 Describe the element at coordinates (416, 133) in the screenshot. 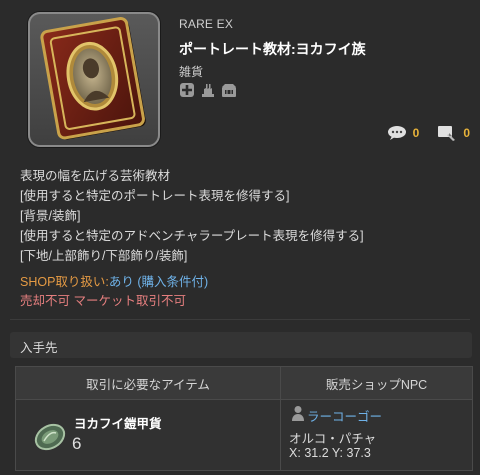

I see `comment-count: 0` at that location.